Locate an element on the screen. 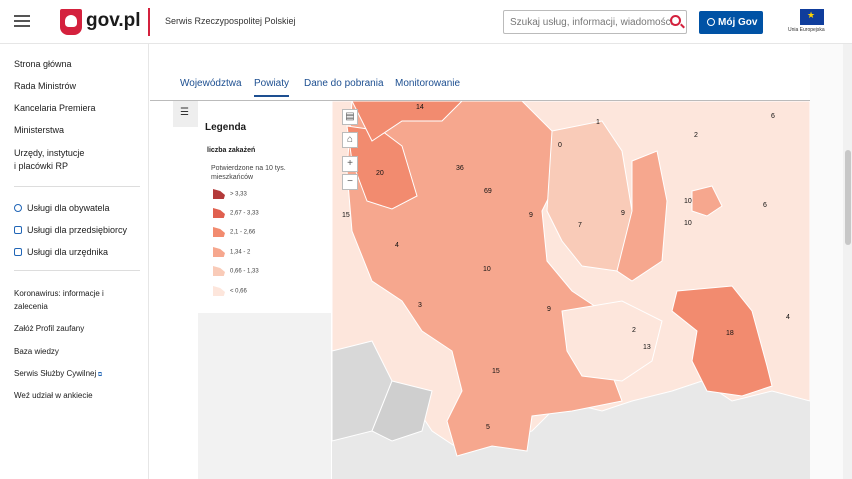 Image resolution: width=852 pixels, height=479 pixels. coat-of-arms-logo is located at coordinates (71, 22).